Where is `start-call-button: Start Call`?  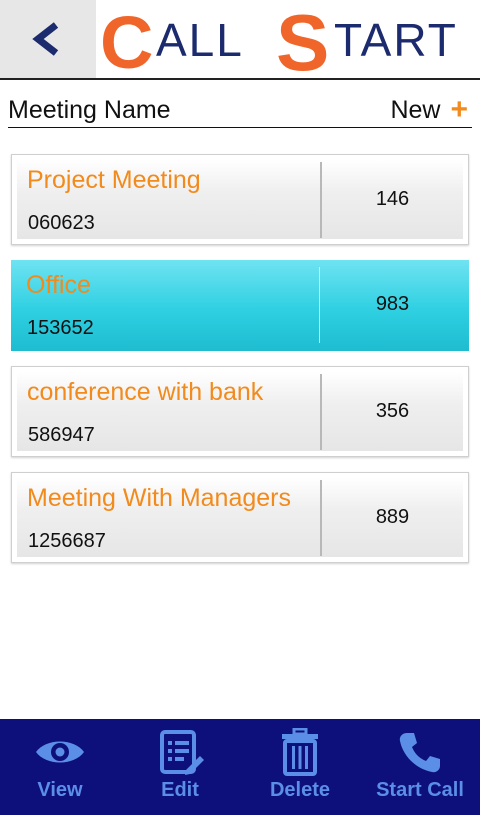
start-call-button: Start Call is located at coordinates (420, 767).